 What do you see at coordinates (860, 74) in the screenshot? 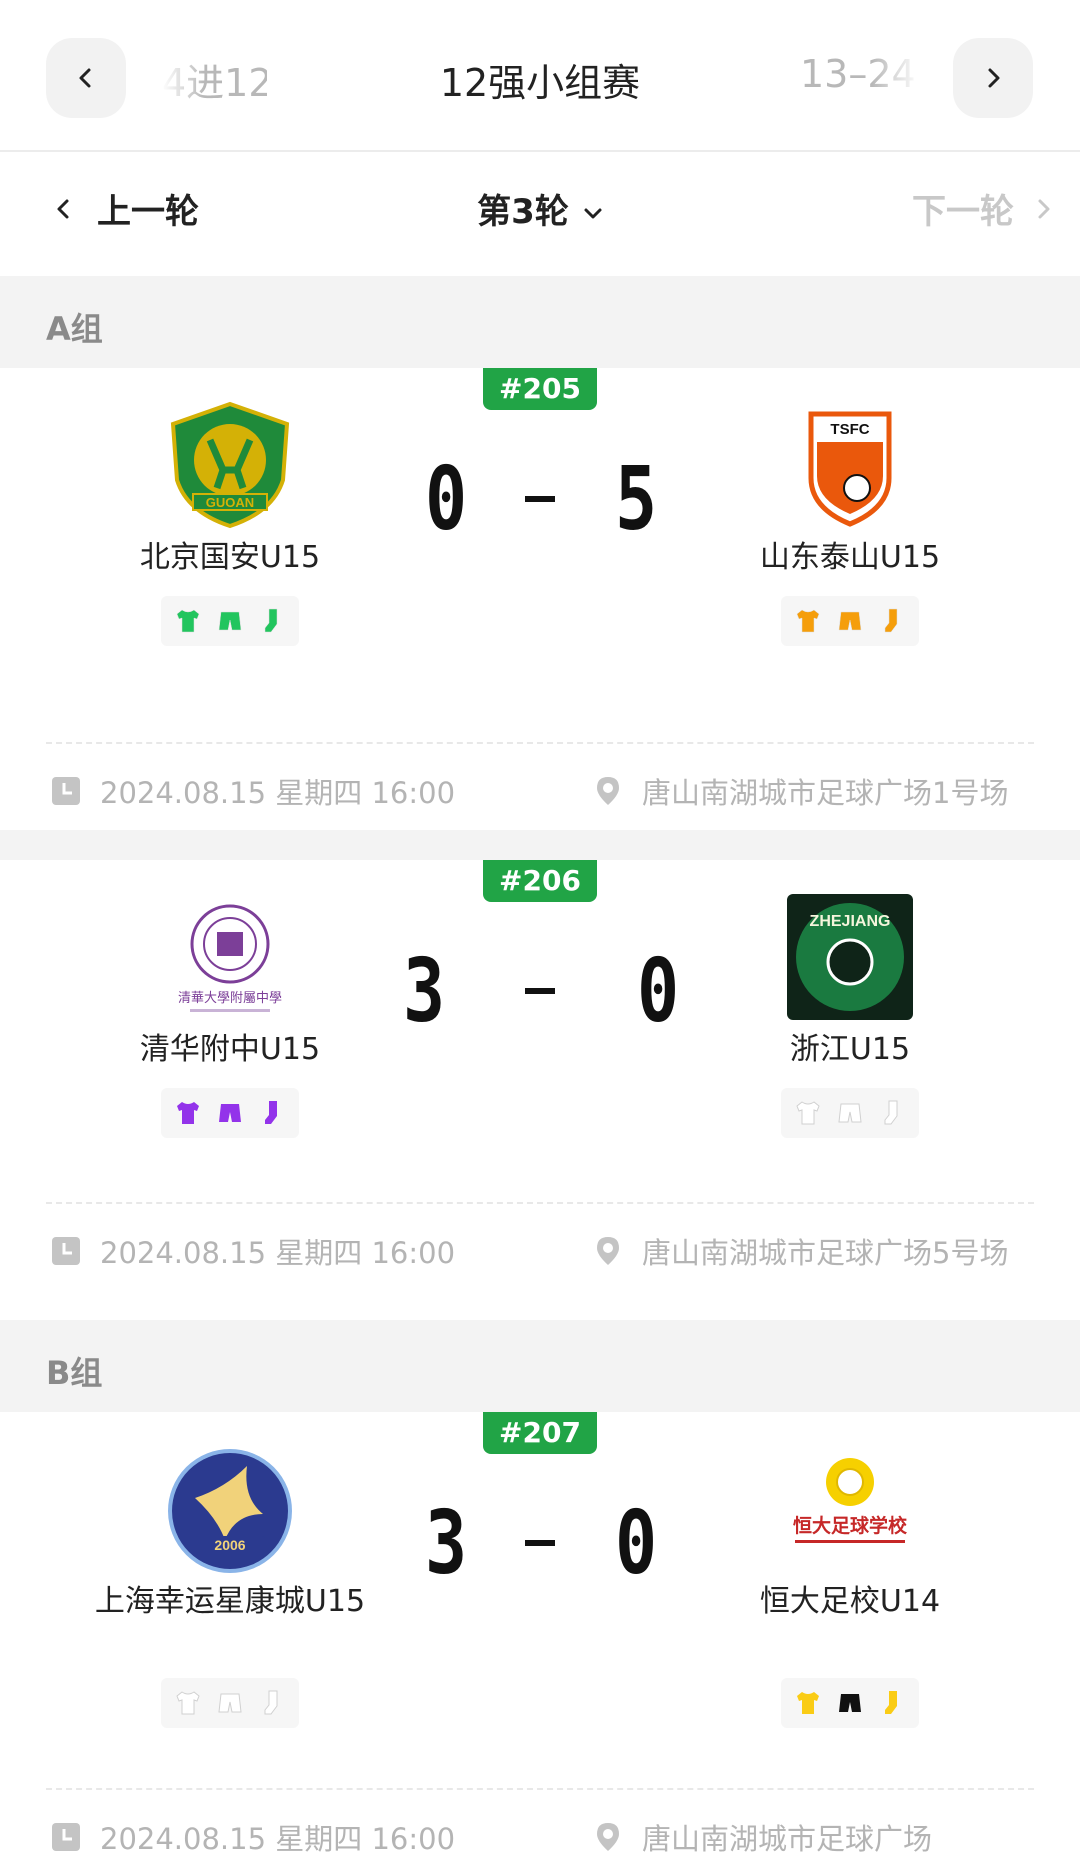
I see `stage-next-label: 13–24` at bounding box center [860, 74].